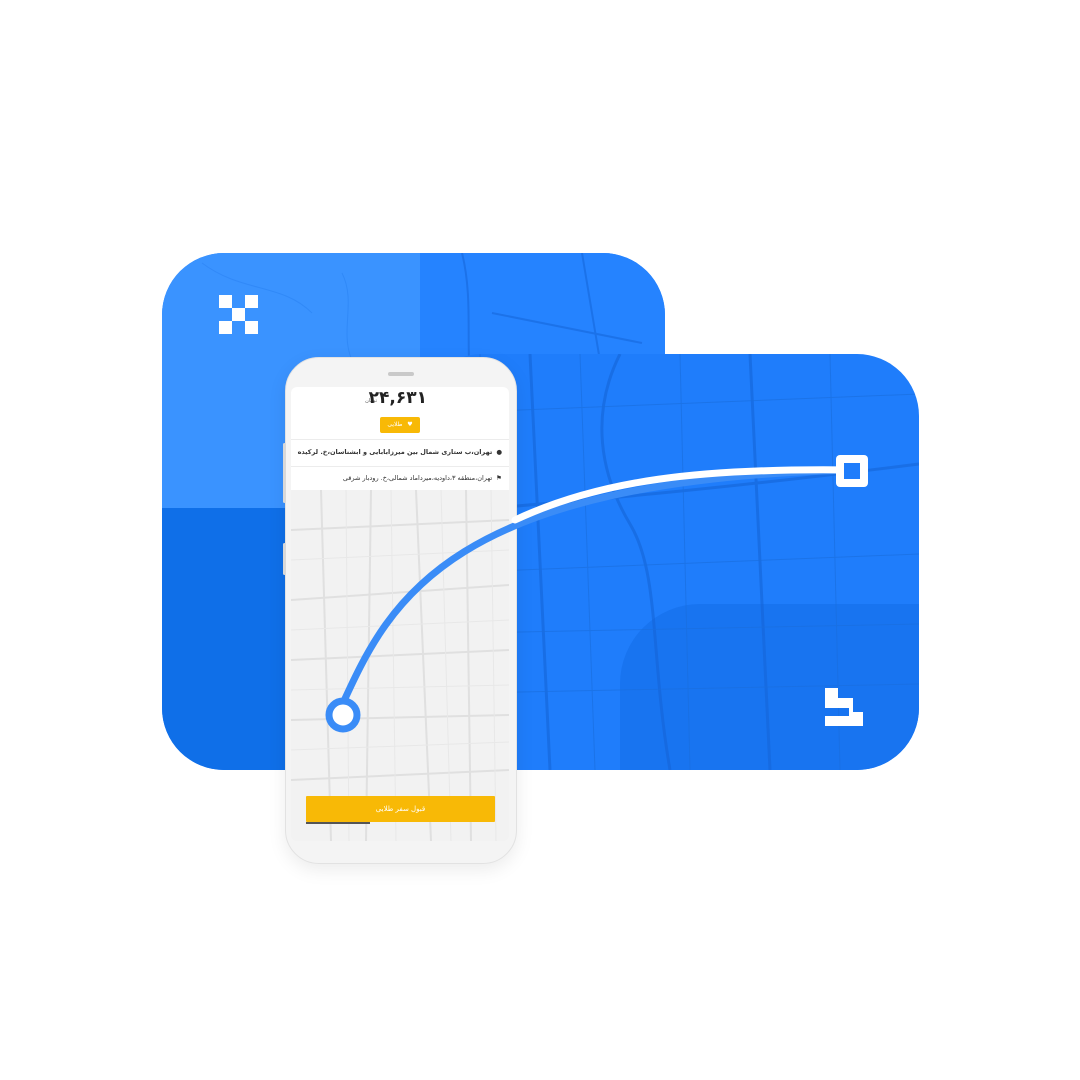 This screenshot has height=1080, width=1080. What do you see at coordinates (597, 586) in the screenshot?
I see `route-path-phone-segment` at bounding box center [597, 586].